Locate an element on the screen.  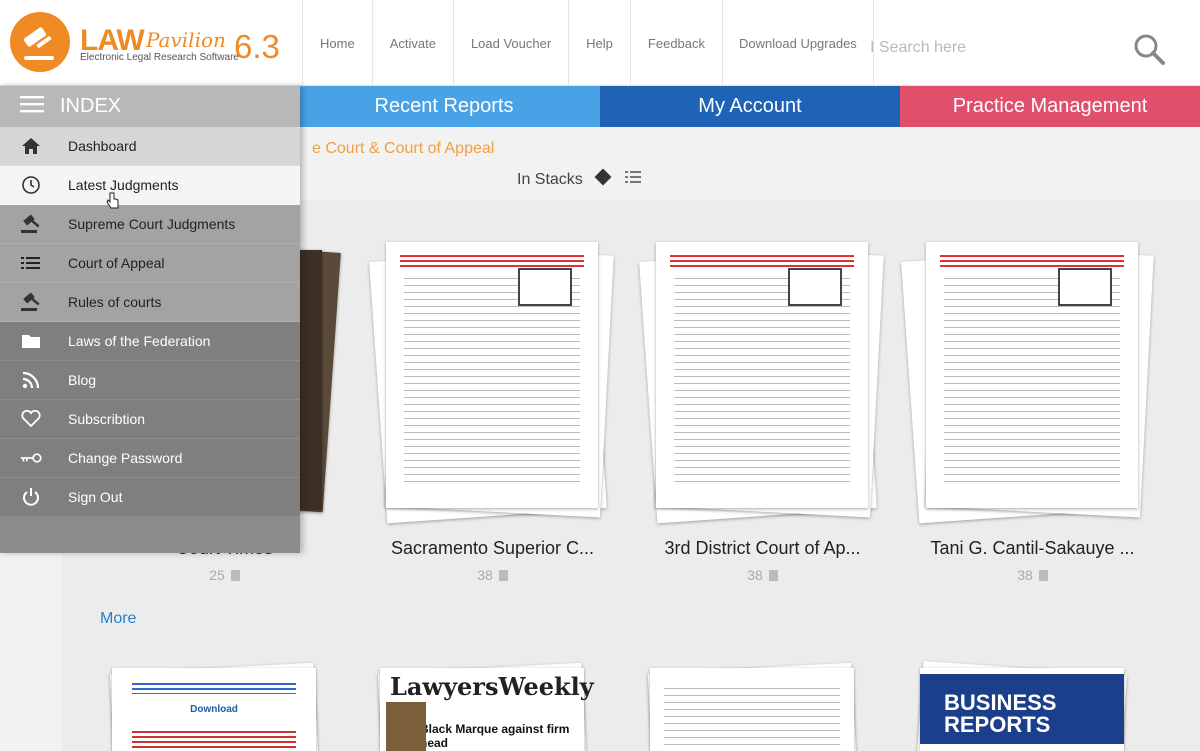
sidebar-item-laws-of-federation: Laws of the Federation is located at coordinates (150, 341).